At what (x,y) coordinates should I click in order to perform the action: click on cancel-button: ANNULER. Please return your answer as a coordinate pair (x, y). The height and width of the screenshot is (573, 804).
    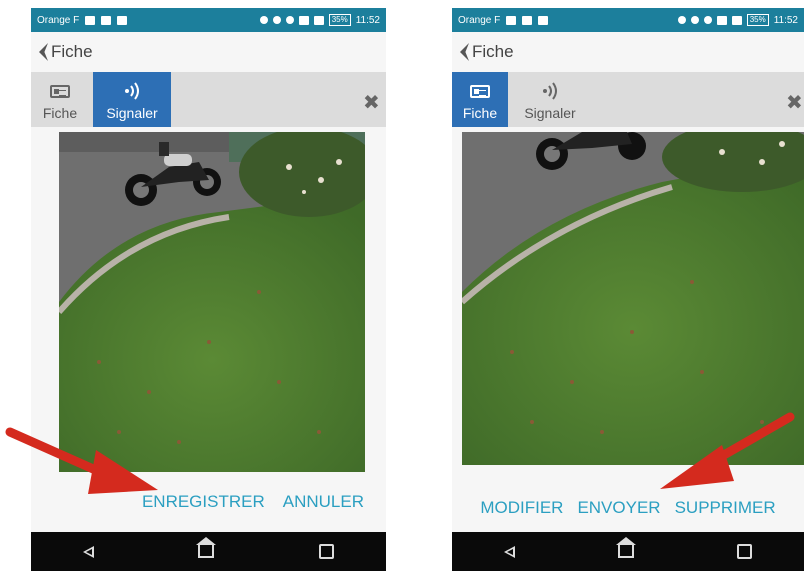
    Looking at the image, I should click on (323, 502).